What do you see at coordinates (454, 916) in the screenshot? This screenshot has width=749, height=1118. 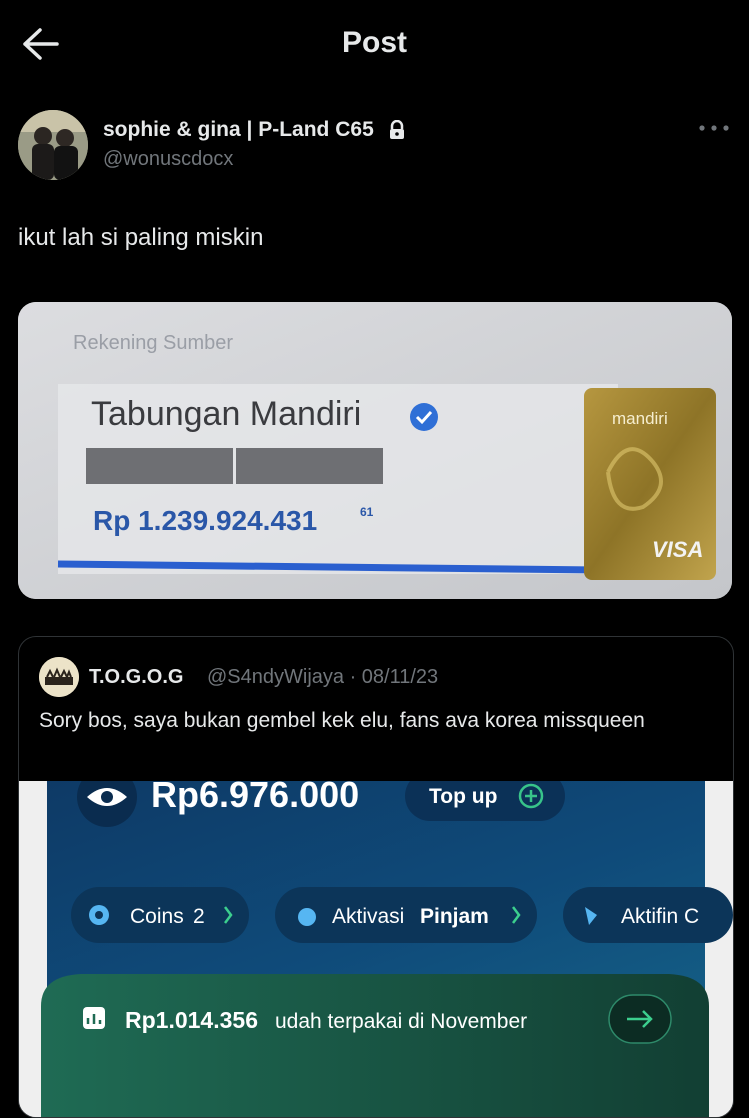 I see `aktivasi-bold: Pinjam` at bounding box center [454, 916].